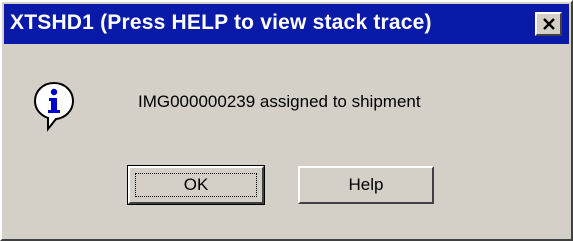 This screenshot has height=241, width=573. What do you see at coordinates (221, 22) in the screenshot?
I see `dialog-title: XTSHD1 (Press HELP to view stack trace)` at bounding box center [221, 22].